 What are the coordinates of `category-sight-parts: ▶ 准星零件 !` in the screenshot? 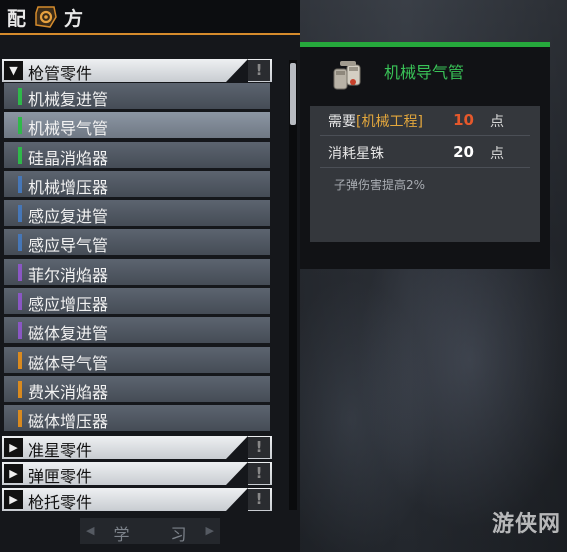 It's located at (137, 448).